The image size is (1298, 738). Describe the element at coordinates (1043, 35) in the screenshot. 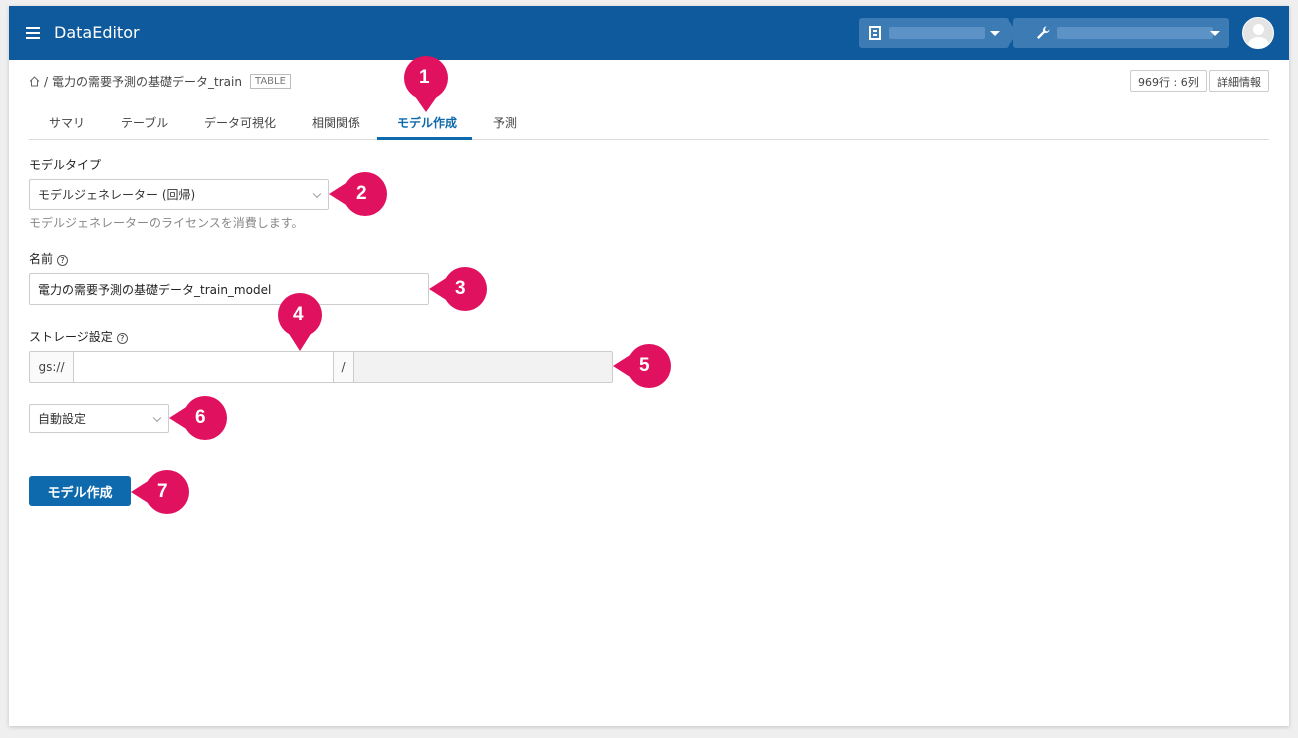

I see `wrench-icon` at that location.